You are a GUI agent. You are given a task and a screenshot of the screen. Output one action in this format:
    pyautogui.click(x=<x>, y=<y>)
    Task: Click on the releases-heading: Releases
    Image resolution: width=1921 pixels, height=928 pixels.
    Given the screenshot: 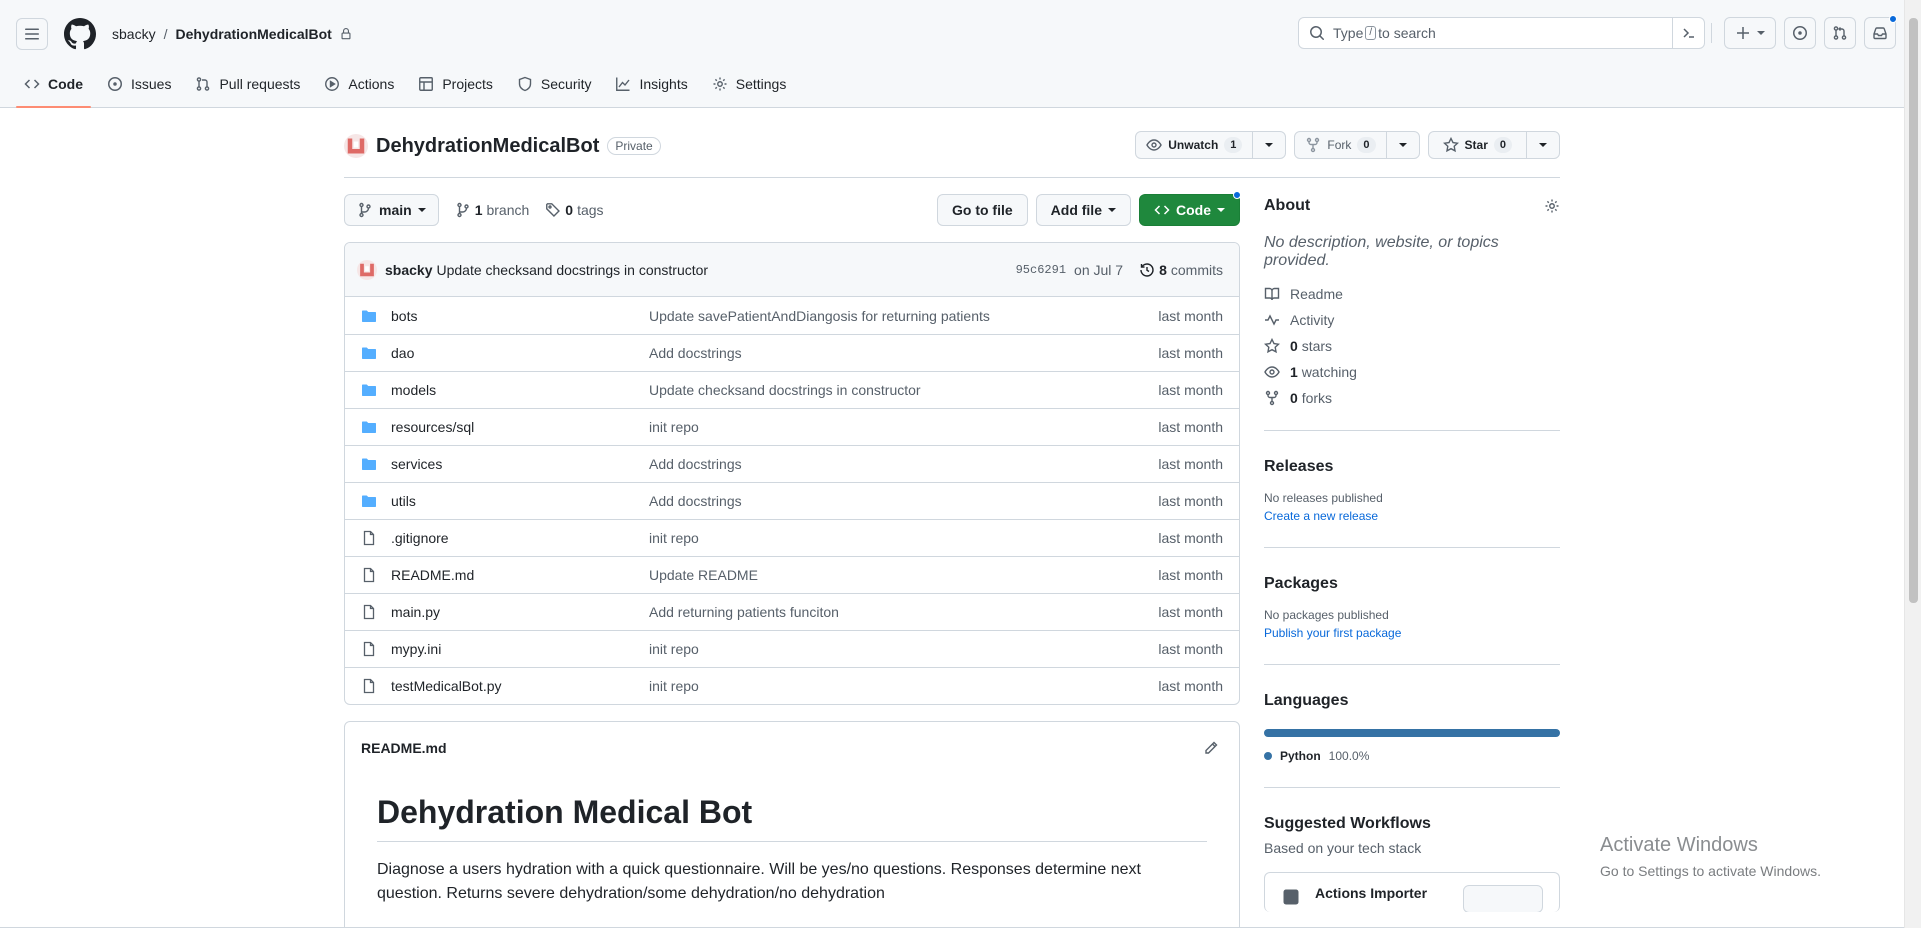 What is the action you would take?
    pyautogui.click(x=1412, y=467)
    